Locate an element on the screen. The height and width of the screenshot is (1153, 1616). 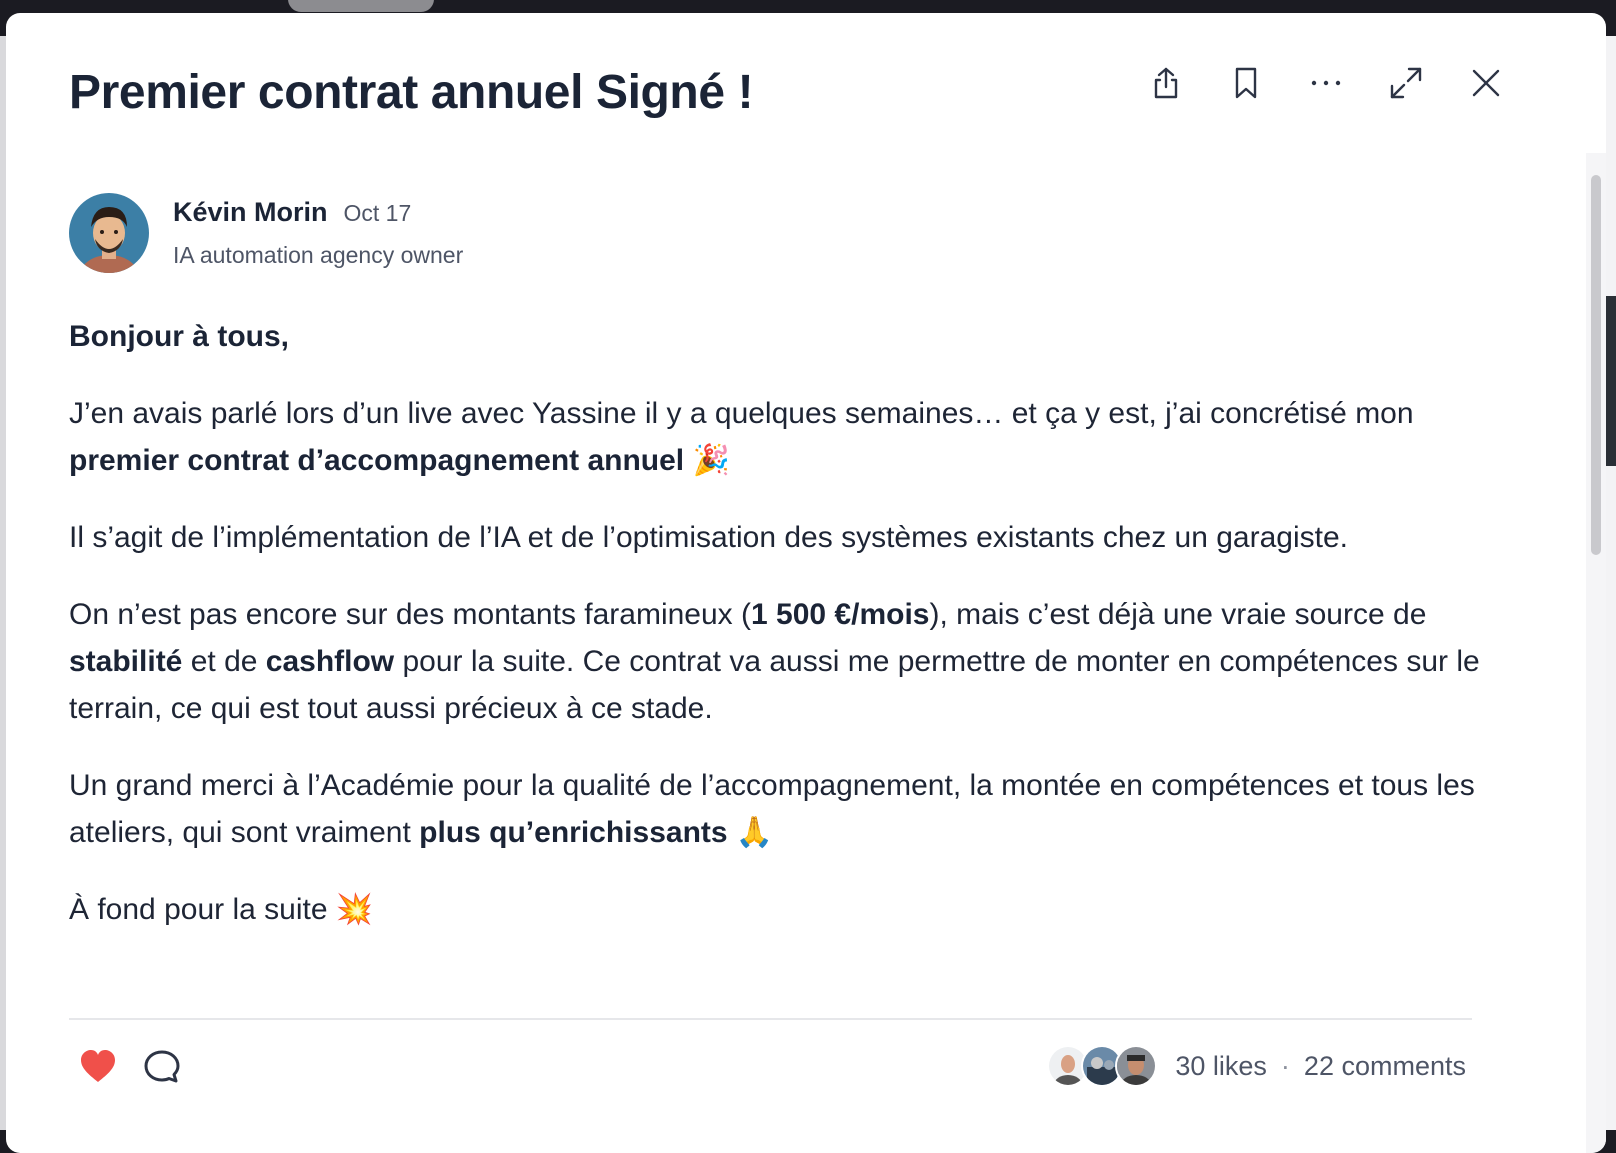
post-paragraph: À fond pour la suite 💥 is located at coordinates (789, 909).